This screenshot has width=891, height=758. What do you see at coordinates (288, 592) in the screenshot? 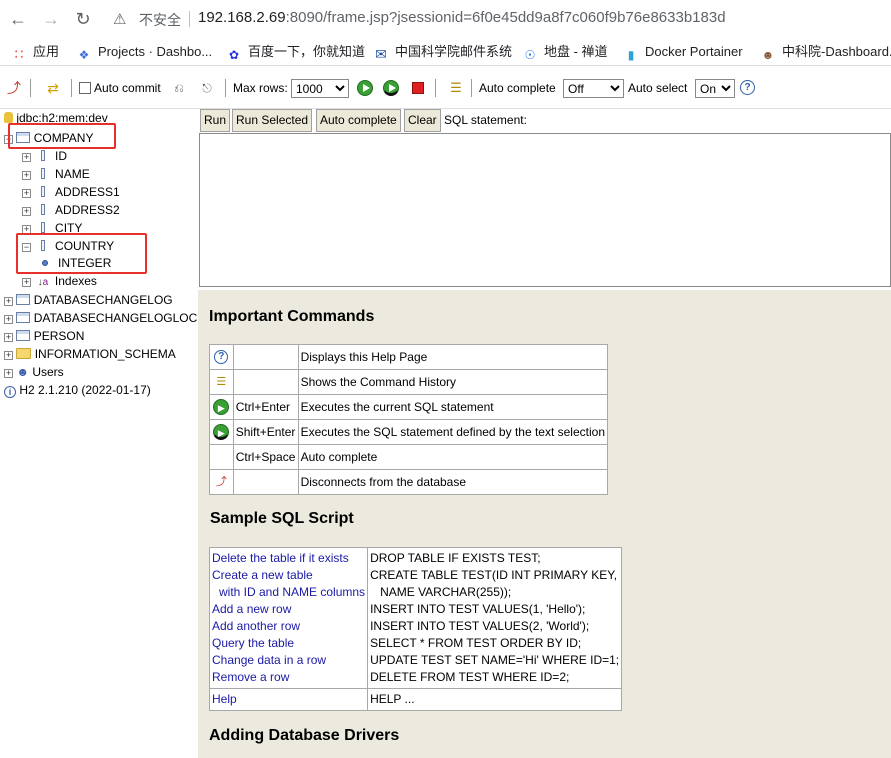
I see `sample-link: with ID and NAME columns` at bounding box center [288, 592].